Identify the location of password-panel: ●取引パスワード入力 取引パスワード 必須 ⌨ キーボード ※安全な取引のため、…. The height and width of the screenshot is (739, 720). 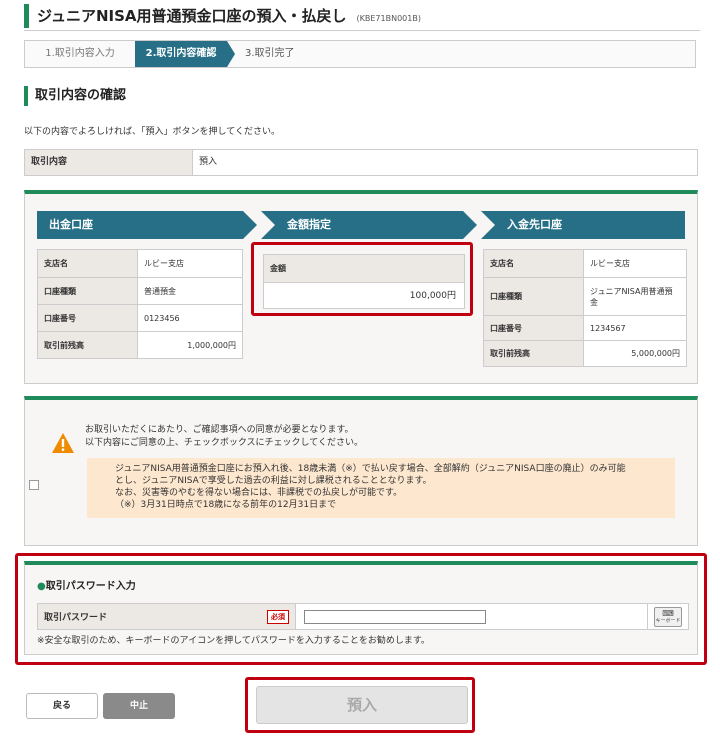
(361, 608).